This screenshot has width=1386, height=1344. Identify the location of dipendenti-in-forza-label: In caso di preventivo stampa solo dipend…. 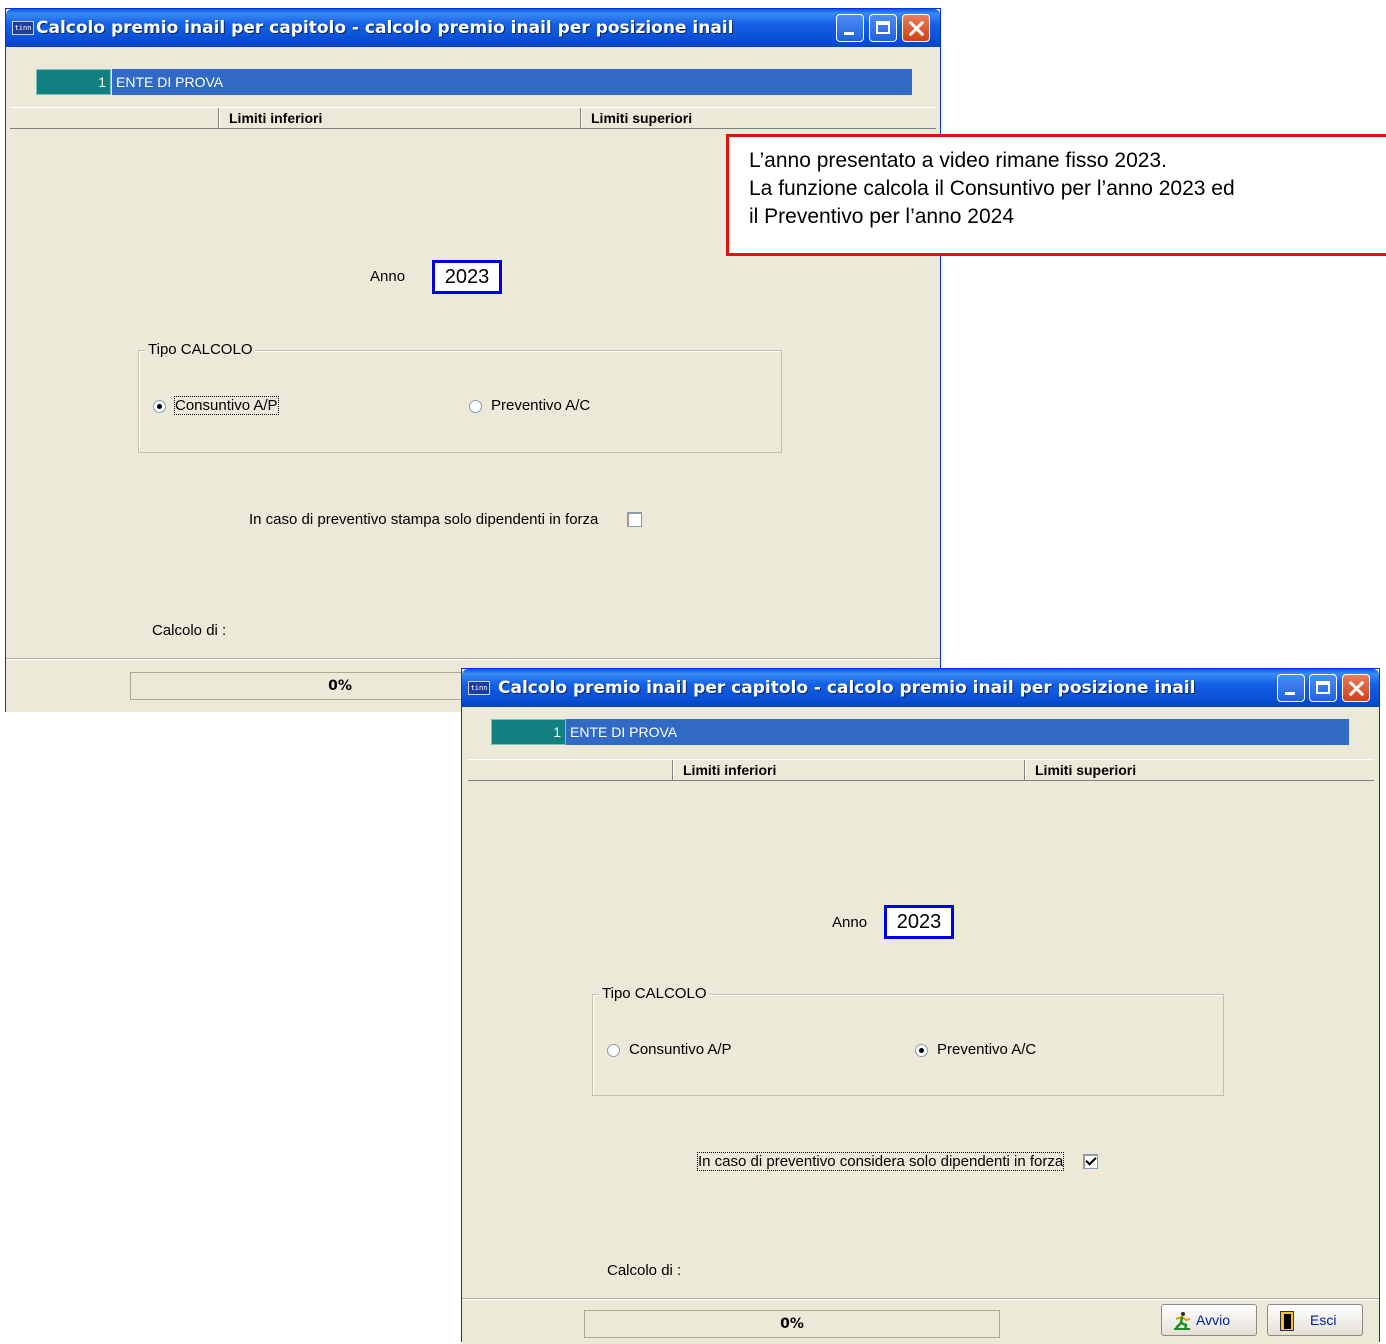
(423, 519).